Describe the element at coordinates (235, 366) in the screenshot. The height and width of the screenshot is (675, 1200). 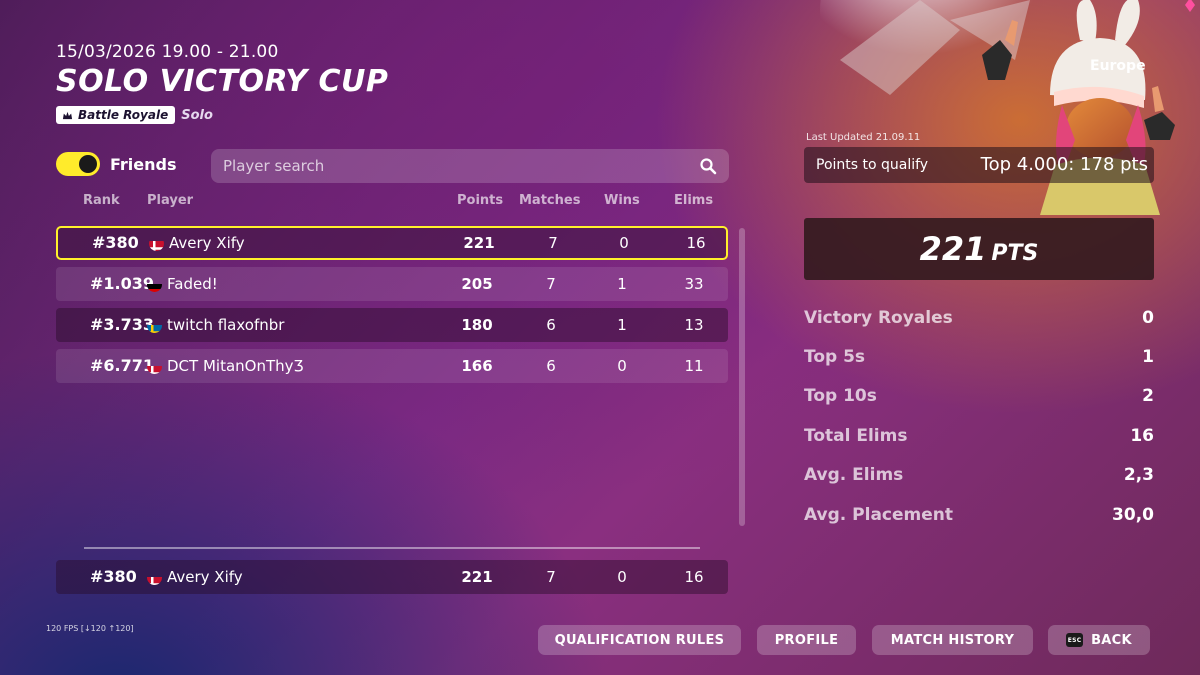
I see `player-name: DCT MitanOnThyƷ` at that location.